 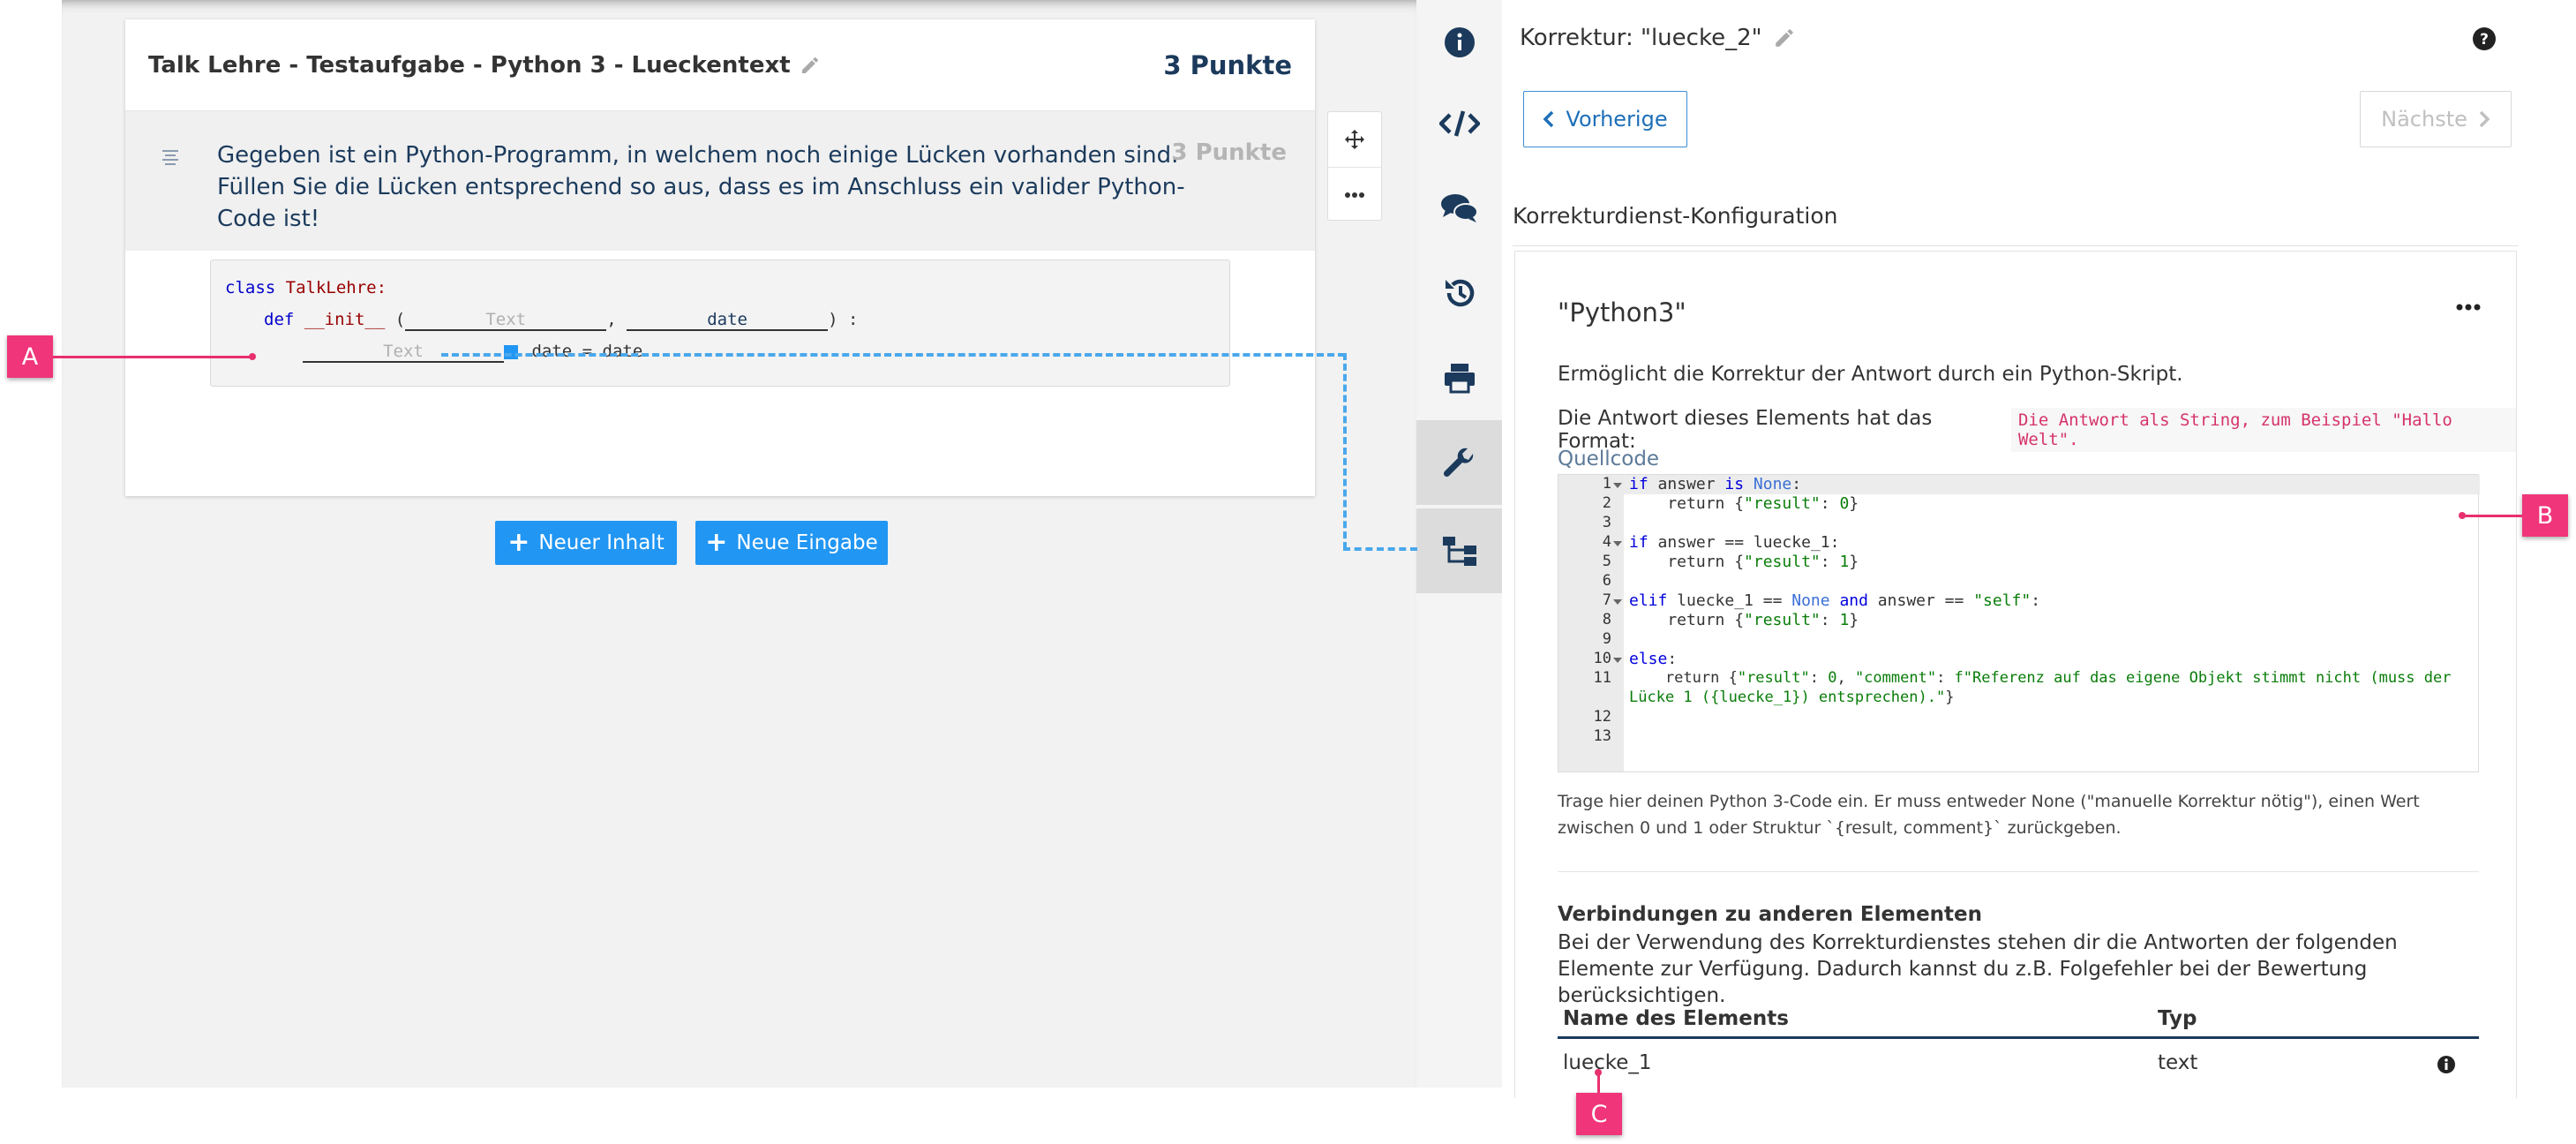 I want to click on connection-line, so click(x=893, y=355).